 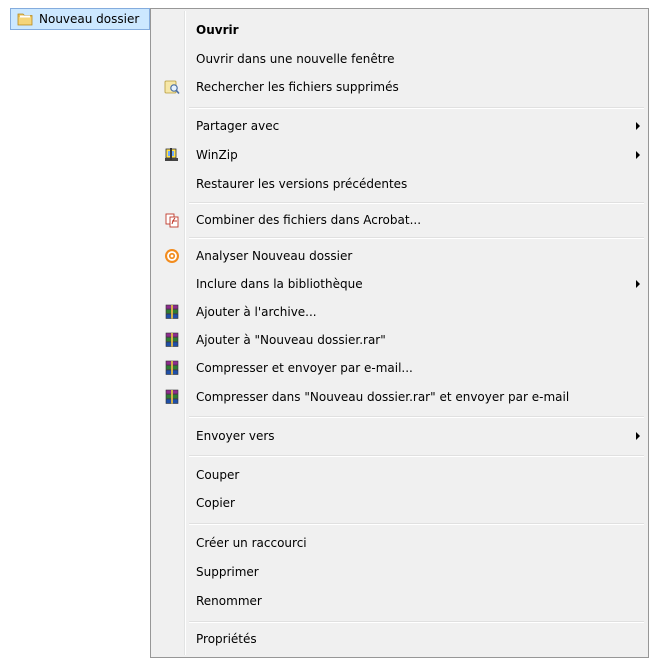 What do you see at coordinates (279, 284) in the screenshot?
I see `menu-item-label: Inclure dans la bibliothèque` at bounding box center [279, 284].